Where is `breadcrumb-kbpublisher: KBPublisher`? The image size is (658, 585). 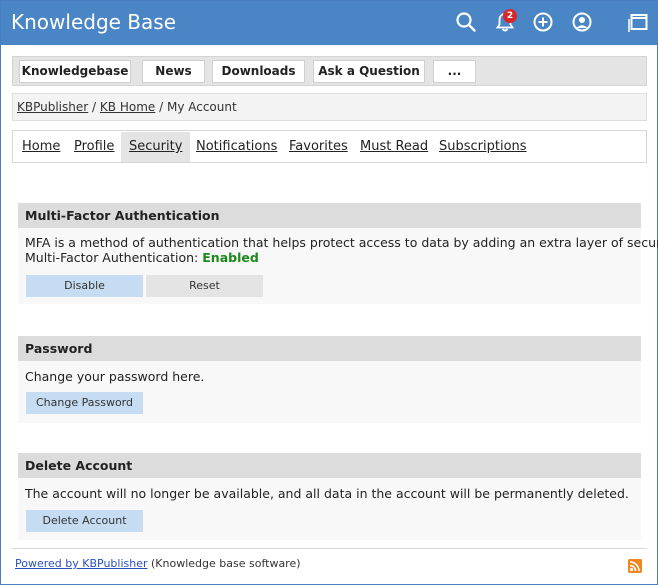
breadcrumb-kbpublisher: KBPublisher is located at coordinates (52, 107).